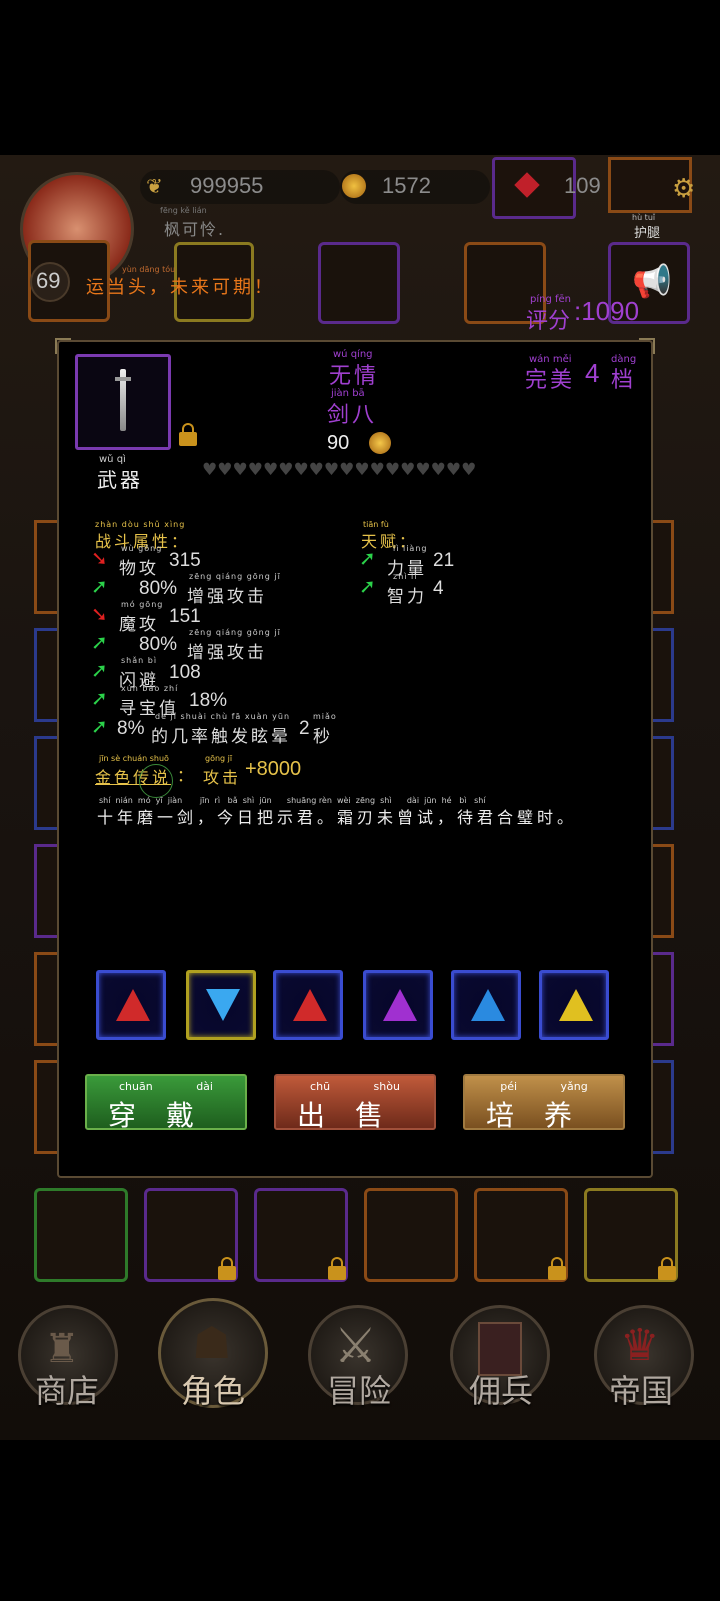 This screenshot has width=720, height=1601. Describe the element at coordinates (339, 470) in the screenshot. I see `durability-hearts: ♥♥♥♥♥♥♥♥♥♥♥♥♥♥♥♥♥♥` at that location.